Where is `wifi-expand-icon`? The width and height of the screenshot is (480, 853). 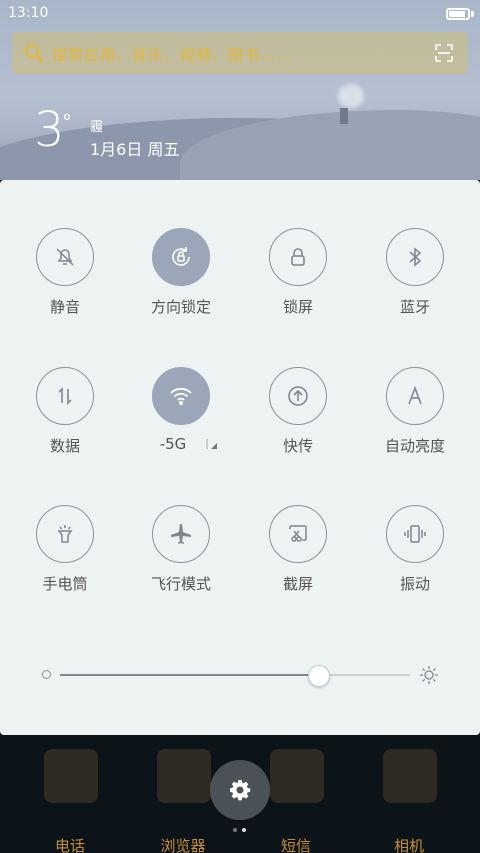 wifi-expand-icon is located at coordinates (212, 444).